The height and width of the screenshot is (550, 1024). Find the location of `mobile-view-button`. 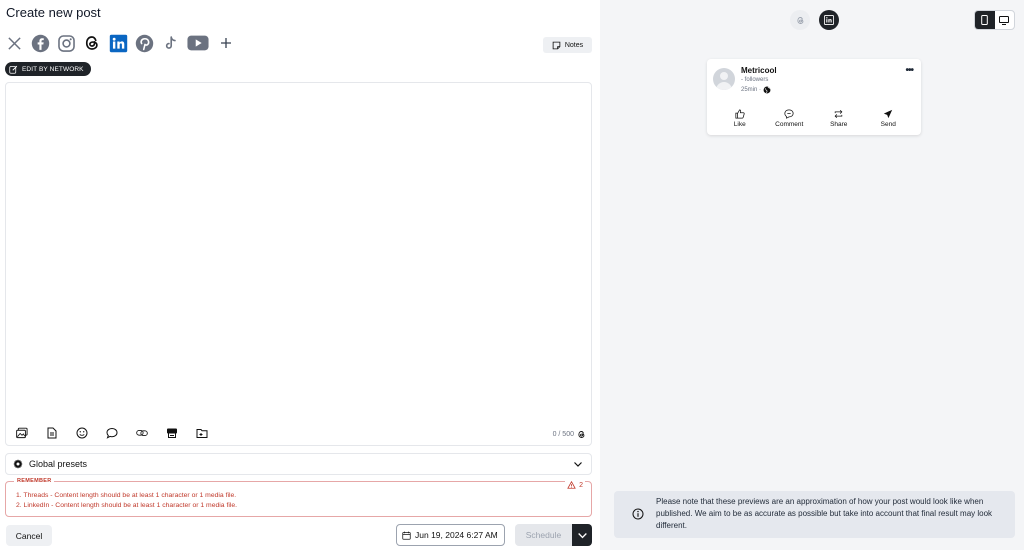

mobile-view-button is located at coordinates (985, 20).